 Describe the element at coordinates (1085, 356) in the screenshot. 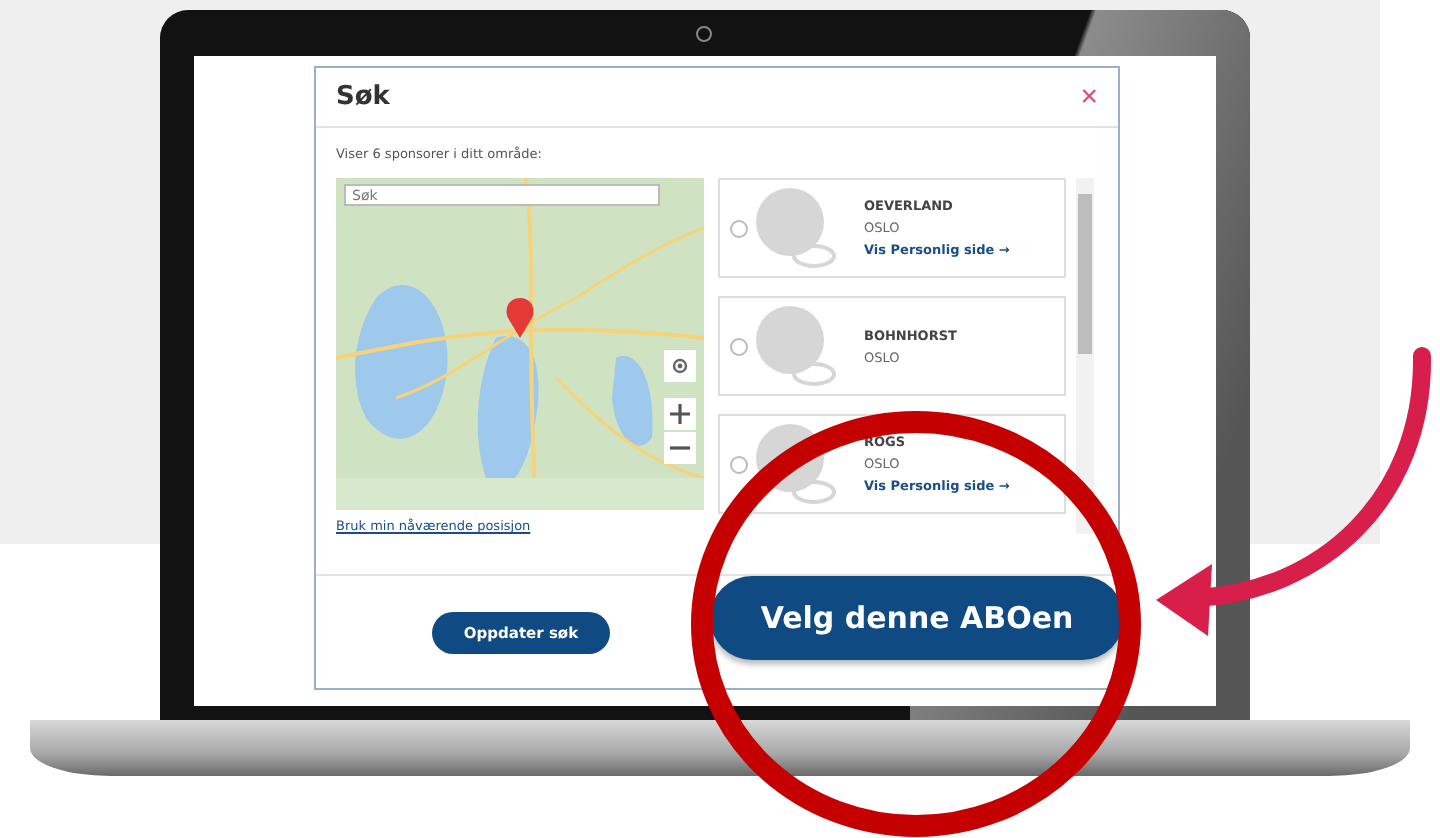

I see `scrollbar` at that location.